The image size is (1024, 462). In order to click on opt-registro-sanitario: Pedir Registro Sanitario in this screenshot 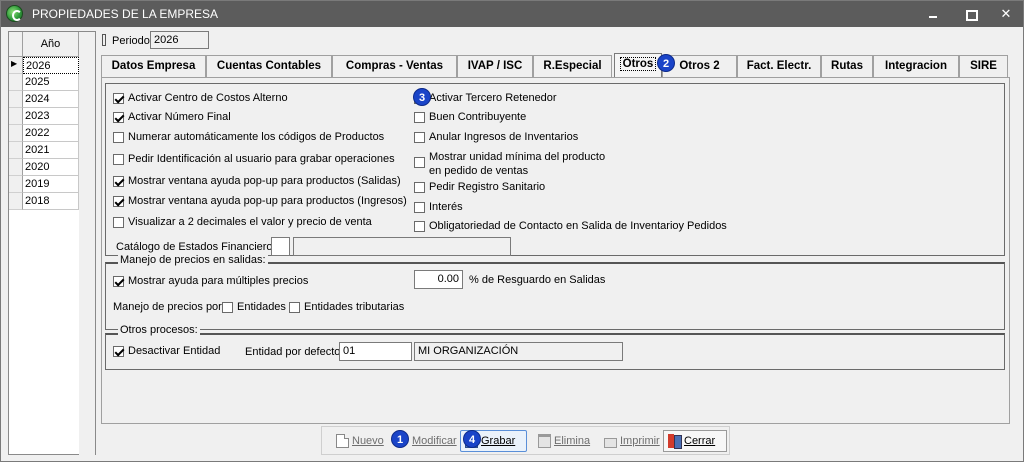, I will do `click(479, 187)`.